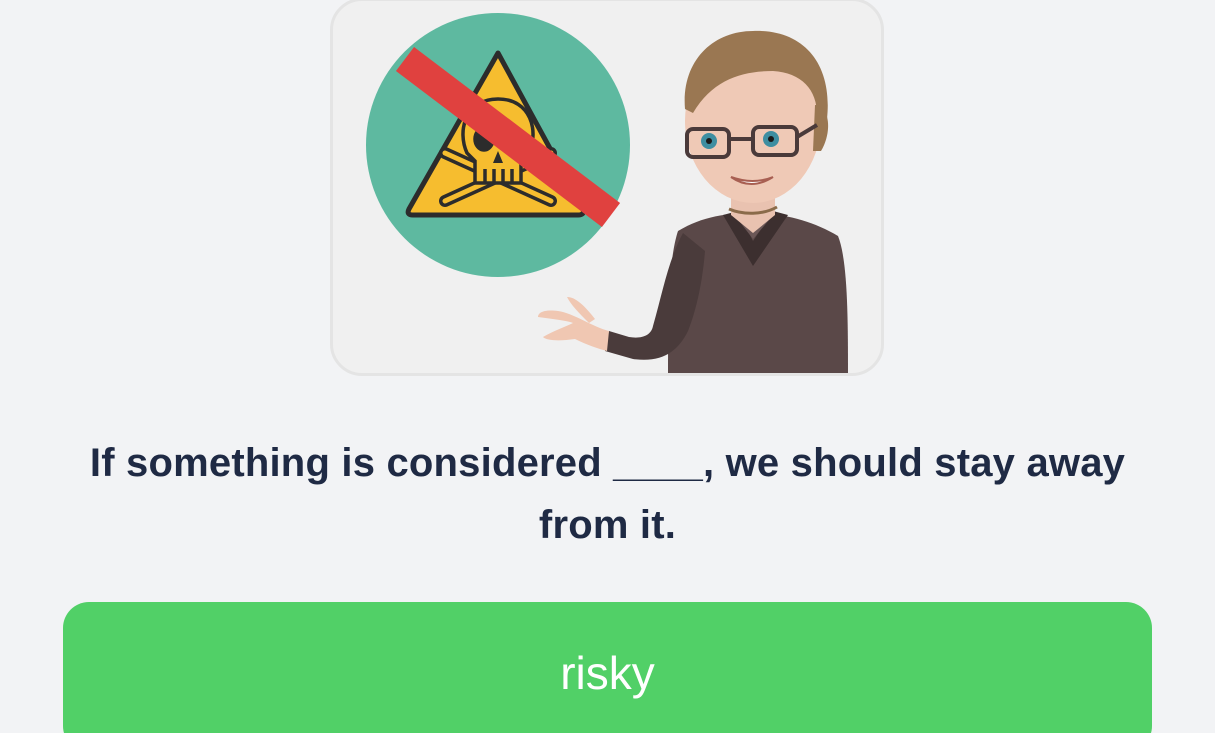  Describe the element at coordinates (498, 145) in the screenshot. I see `no-poison-sign-icon` at that location.